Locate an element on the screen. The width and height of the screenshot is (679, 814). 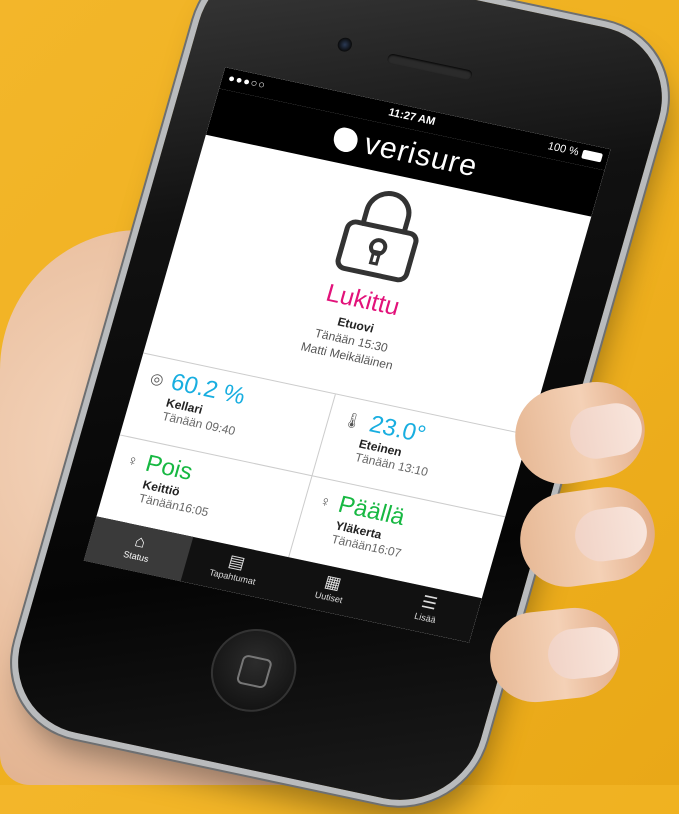
clock: 11:27 AM is located at coordinates (412, 117).